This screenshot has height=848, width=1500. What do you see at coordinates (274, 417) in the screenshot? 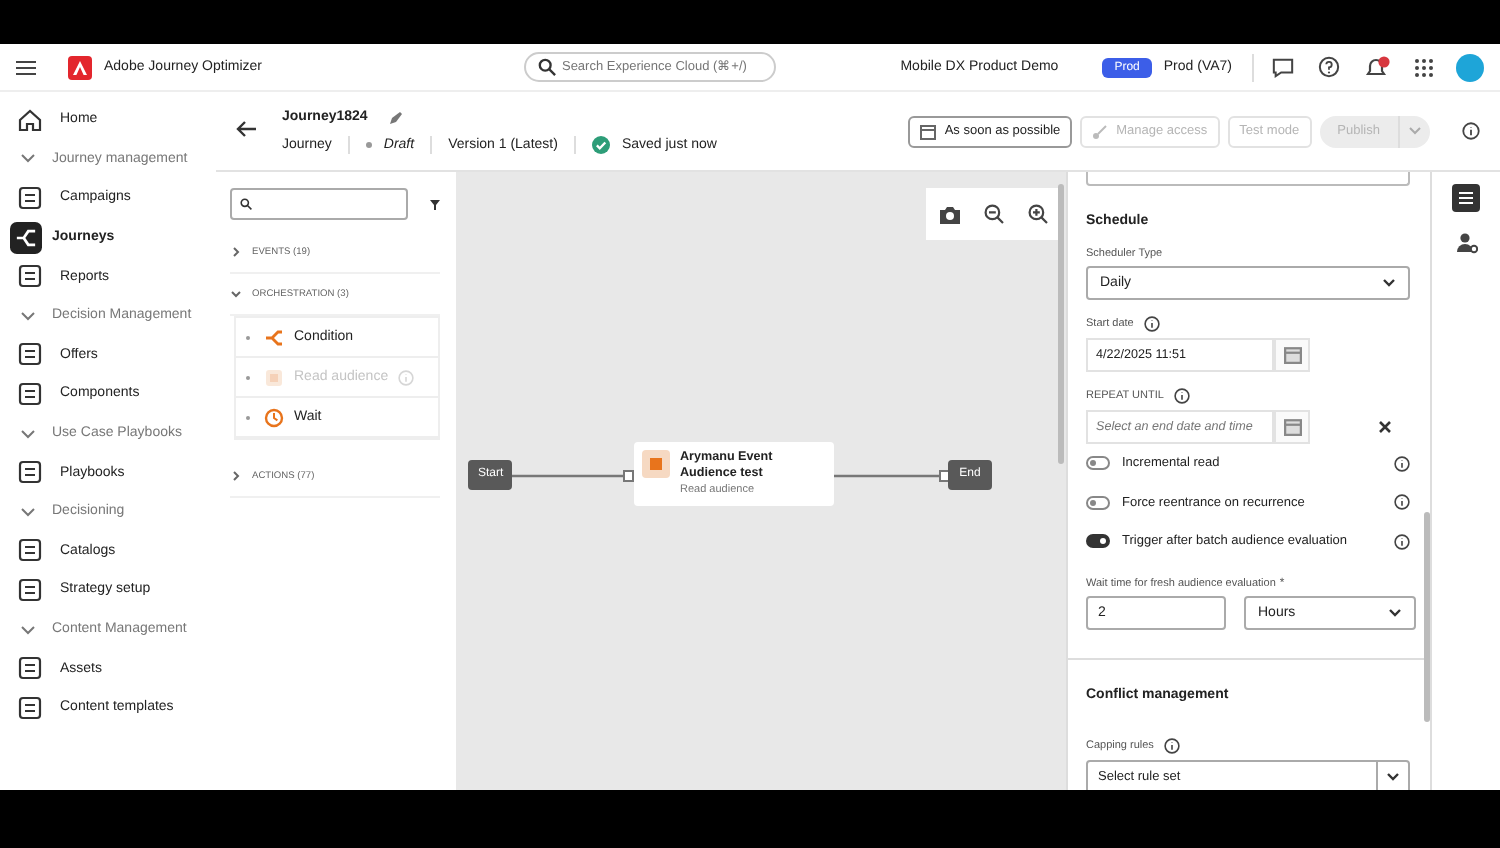
I see `clock-icon` at bounding box center [274, 417].